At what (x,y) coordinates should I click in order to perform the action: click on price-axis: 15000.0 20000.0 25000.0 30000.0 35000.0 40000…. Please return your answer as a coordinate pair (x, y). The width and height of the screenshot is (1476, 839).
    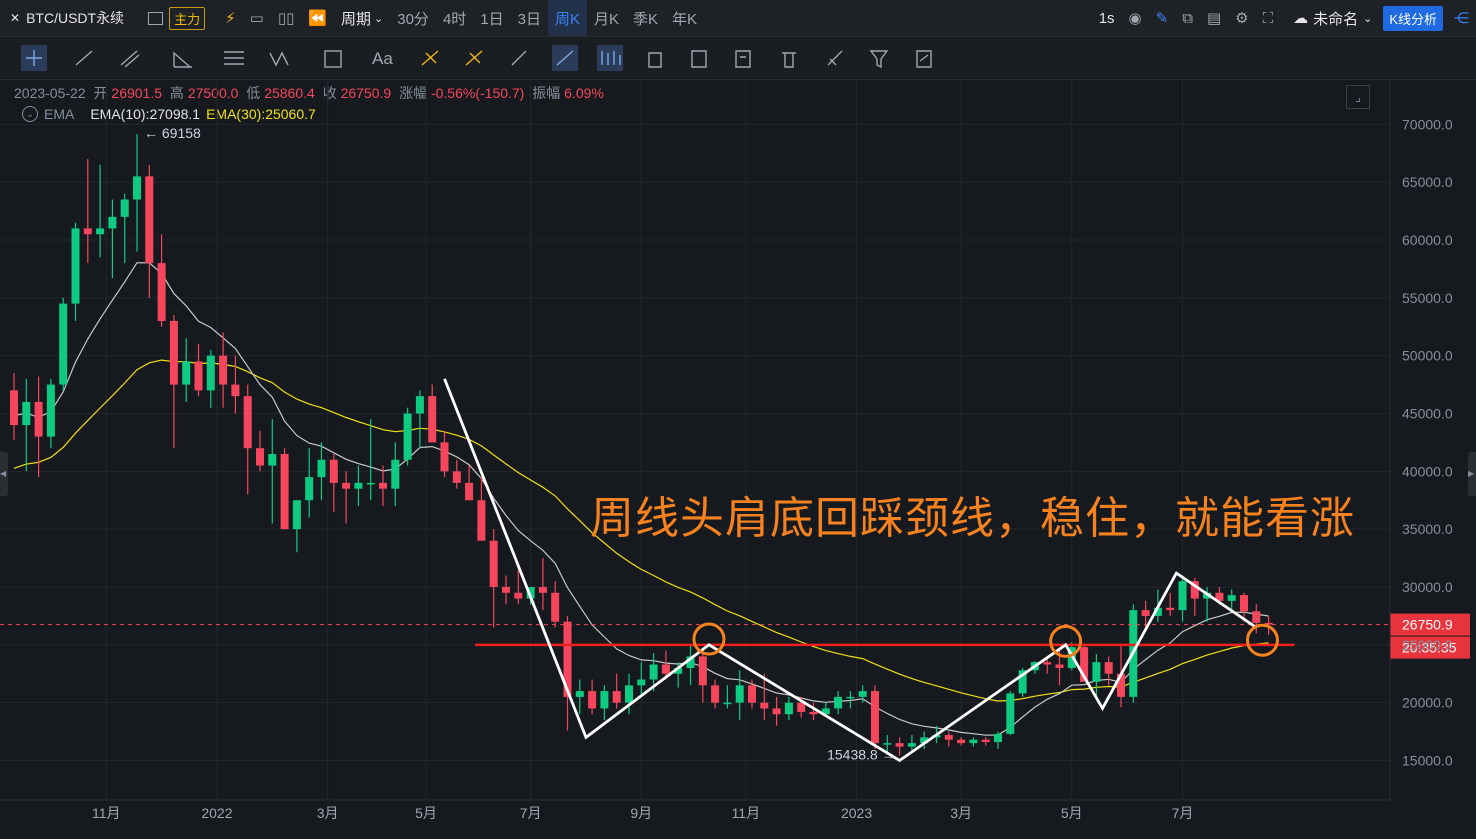
    Looking at the image, I should click on (1421, 440).